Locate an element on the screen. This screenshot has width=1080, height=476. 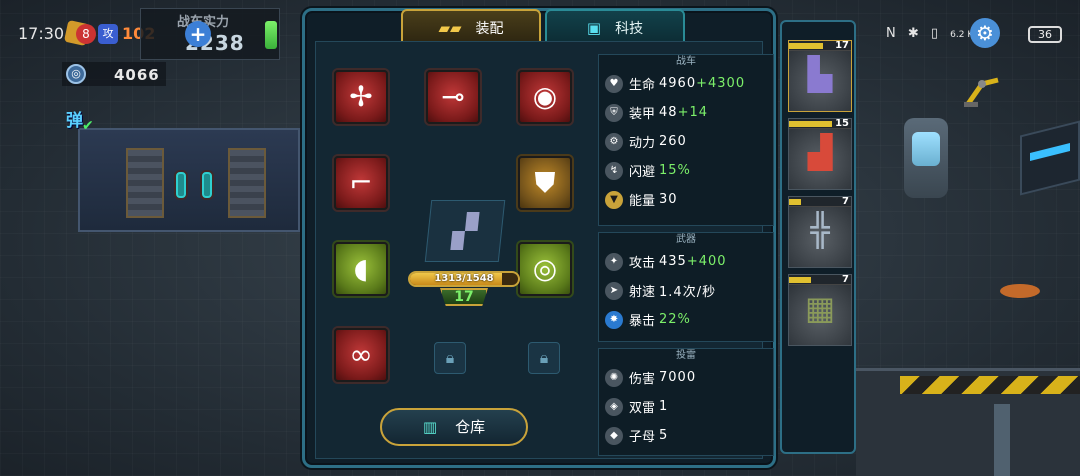
attack-icon: ✦ is located at coordinates (614, 261).